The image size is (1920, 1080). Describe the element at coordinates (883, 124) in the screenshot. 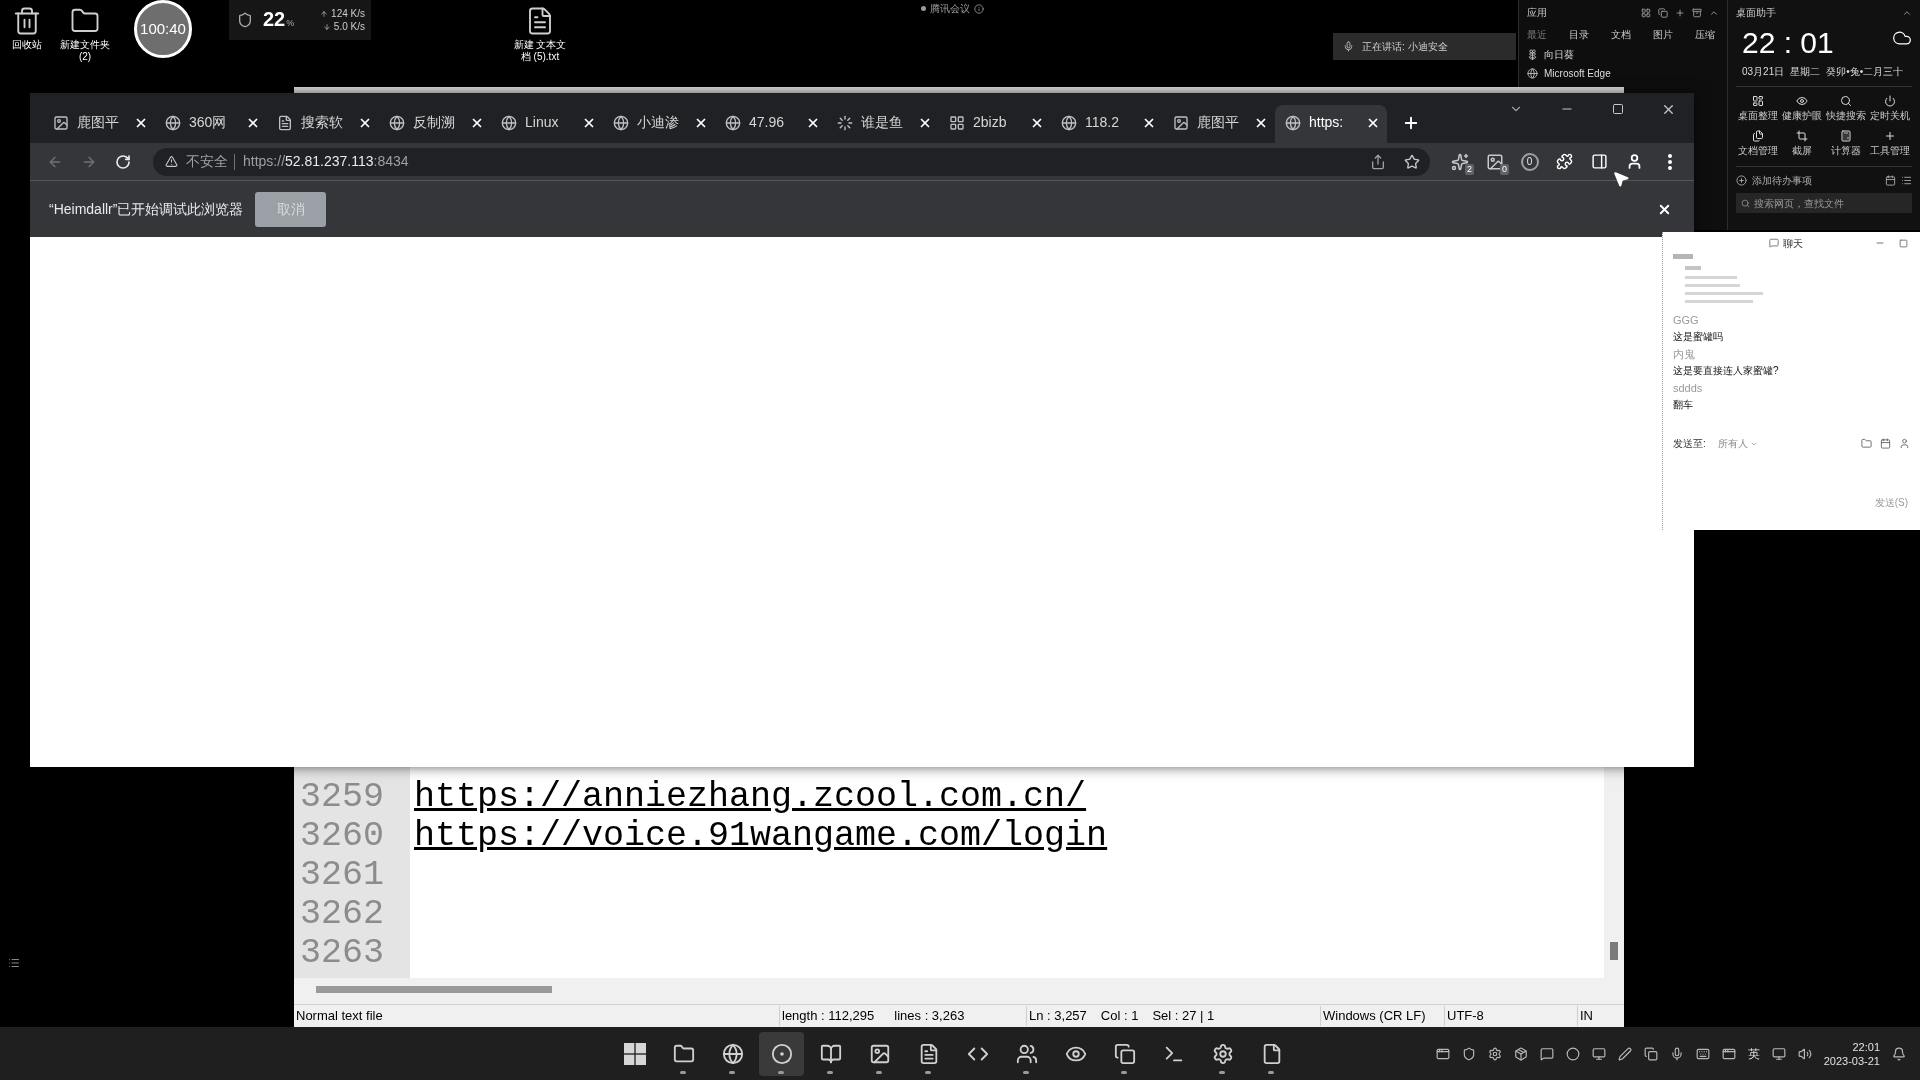

I see `browser-tab: 谁是鱼` at that location.